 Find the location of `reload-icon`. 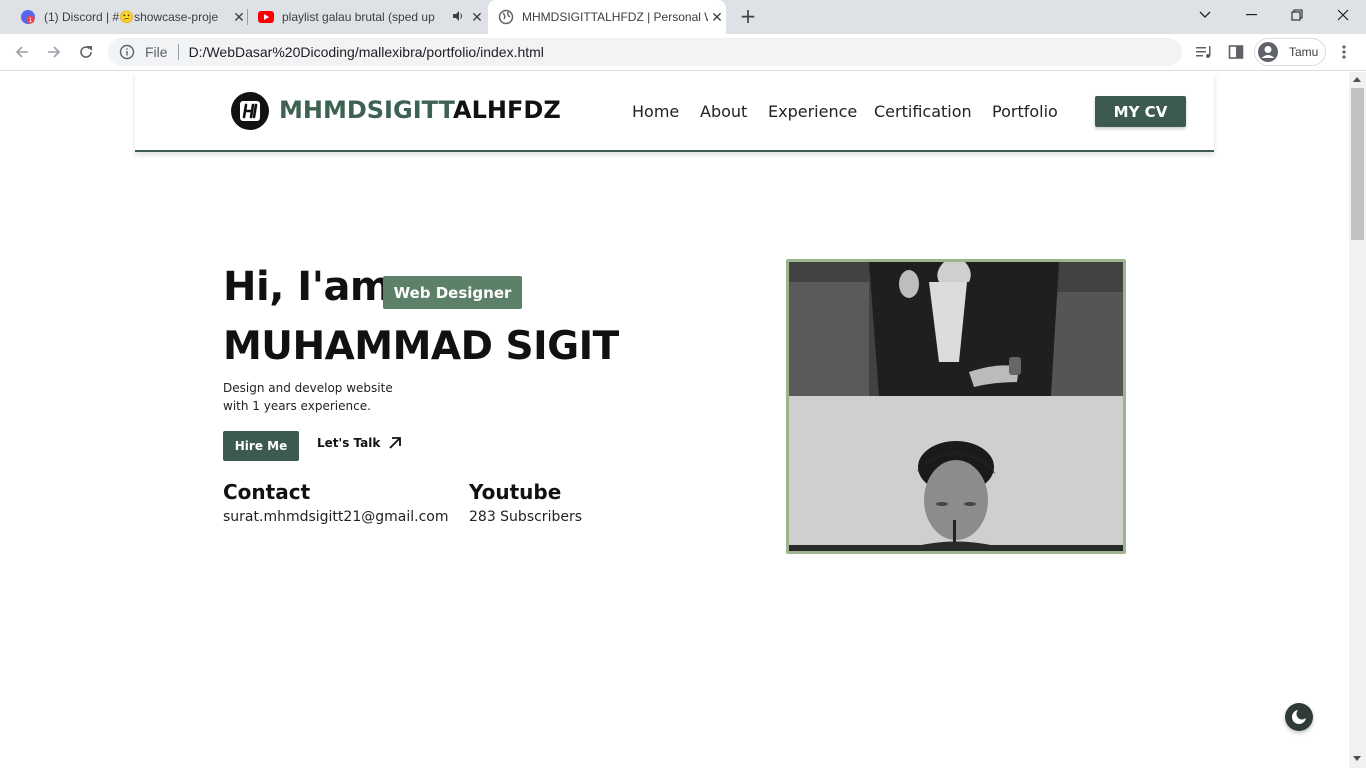

reload-icon is located at coordinates (86, 52).